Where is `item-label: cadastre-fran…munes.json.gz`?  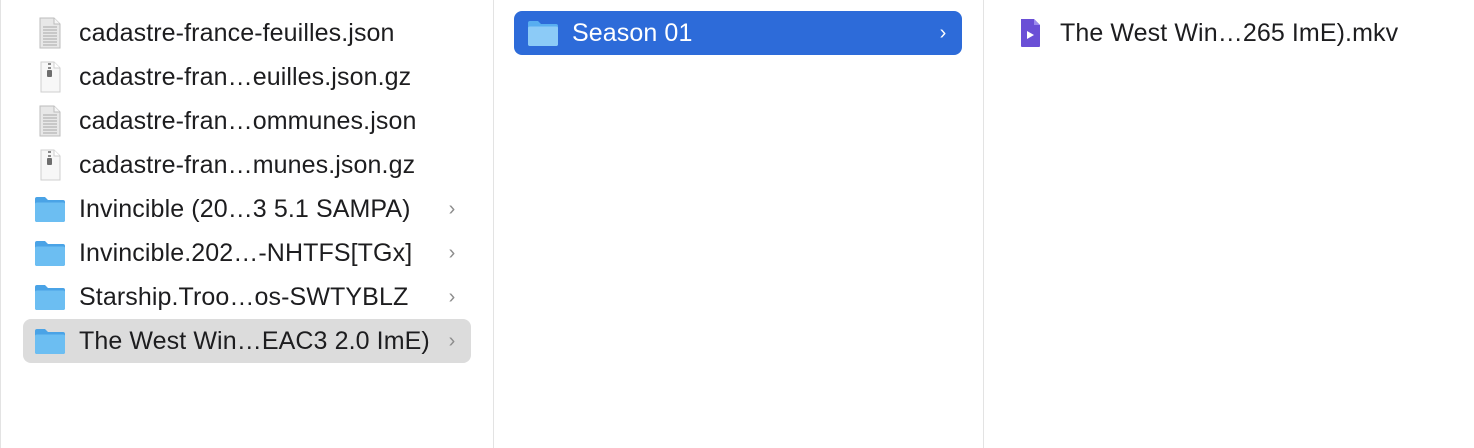 item-label: cadastre-fran…munes.json.gz is located at coordinates (247, 164).